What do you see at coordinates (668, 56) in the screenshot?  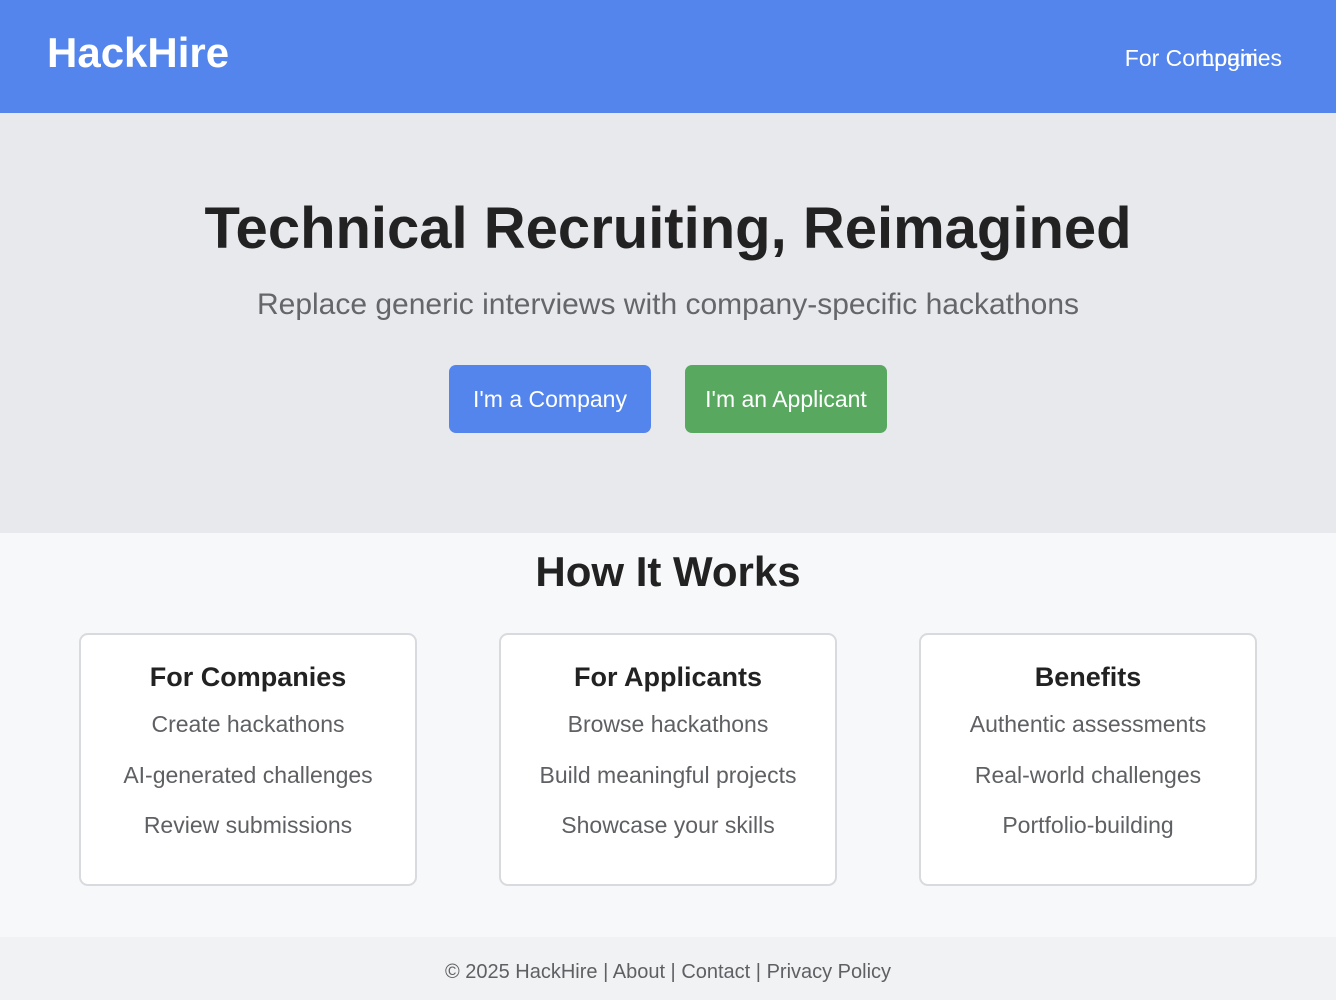 I see `site-header: HackHire For Companies Login` at bounding box center [668, 56].